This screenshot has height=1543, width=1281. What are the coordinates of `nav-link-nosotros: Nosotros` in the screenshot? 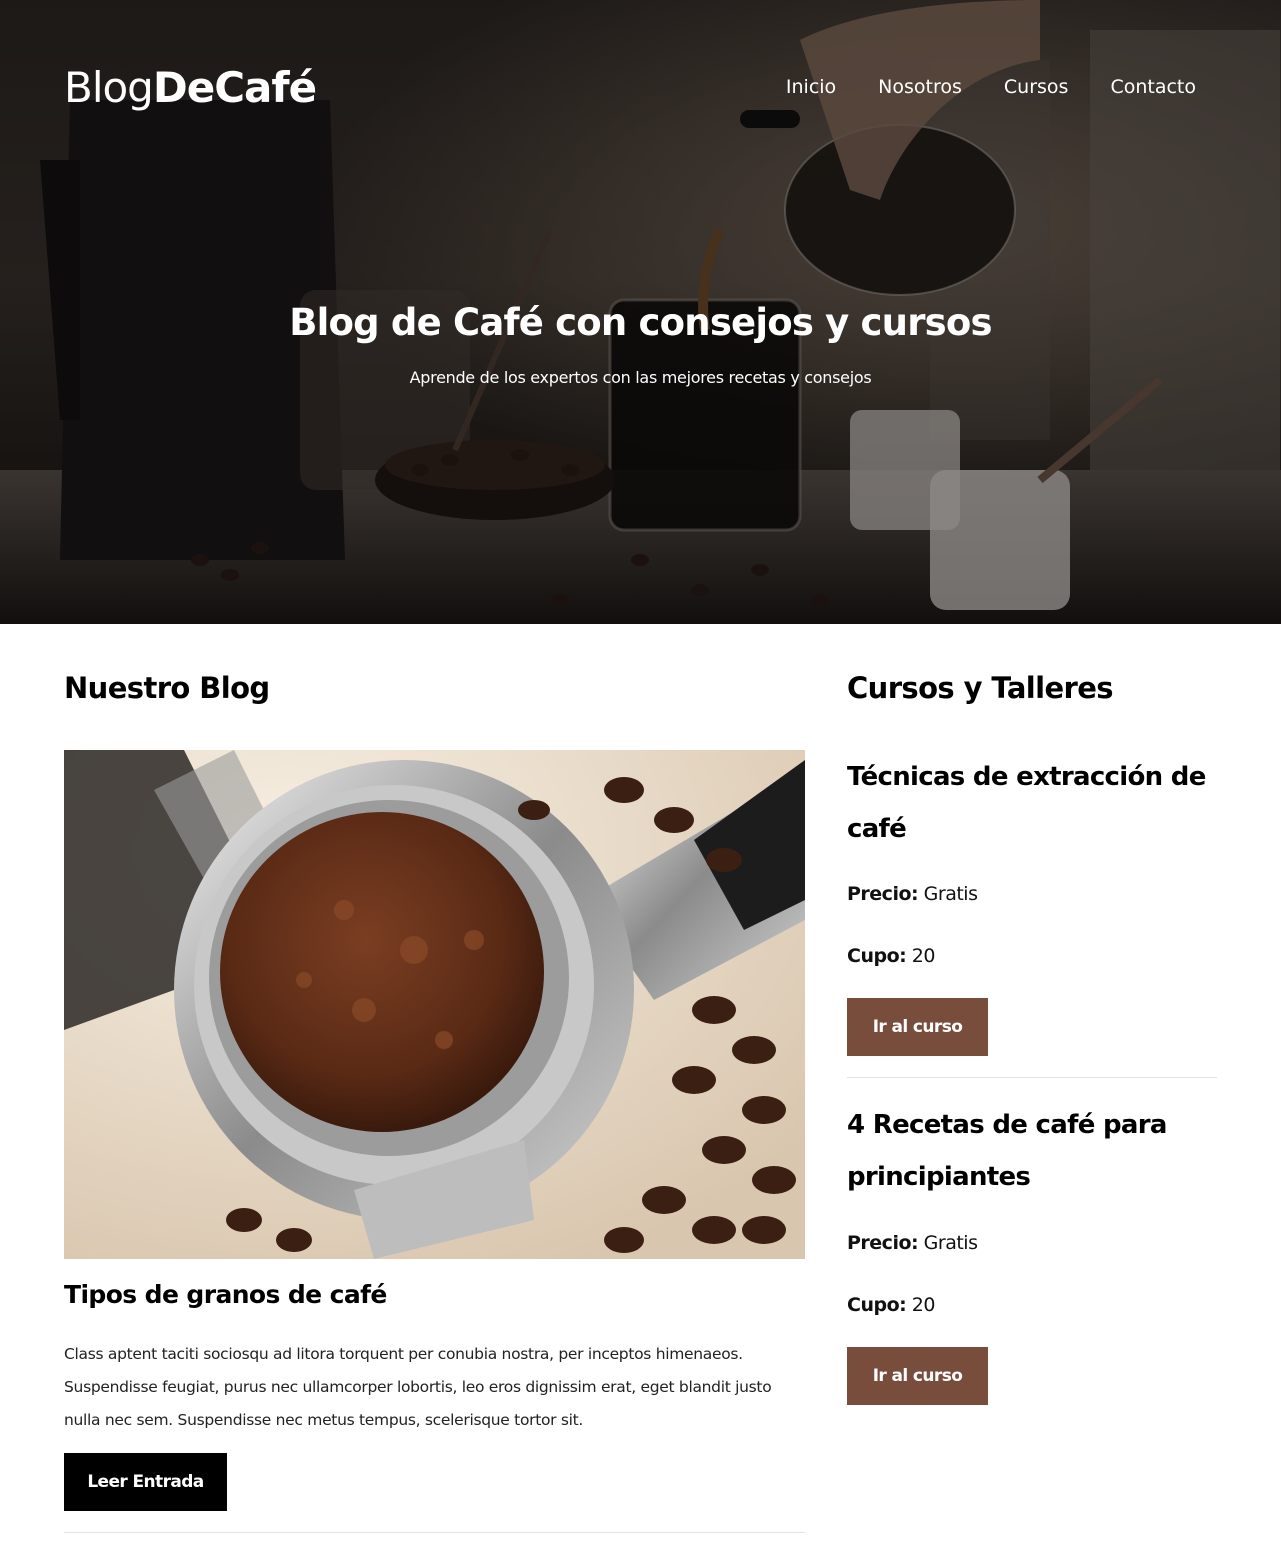 It's located at (920, 87).